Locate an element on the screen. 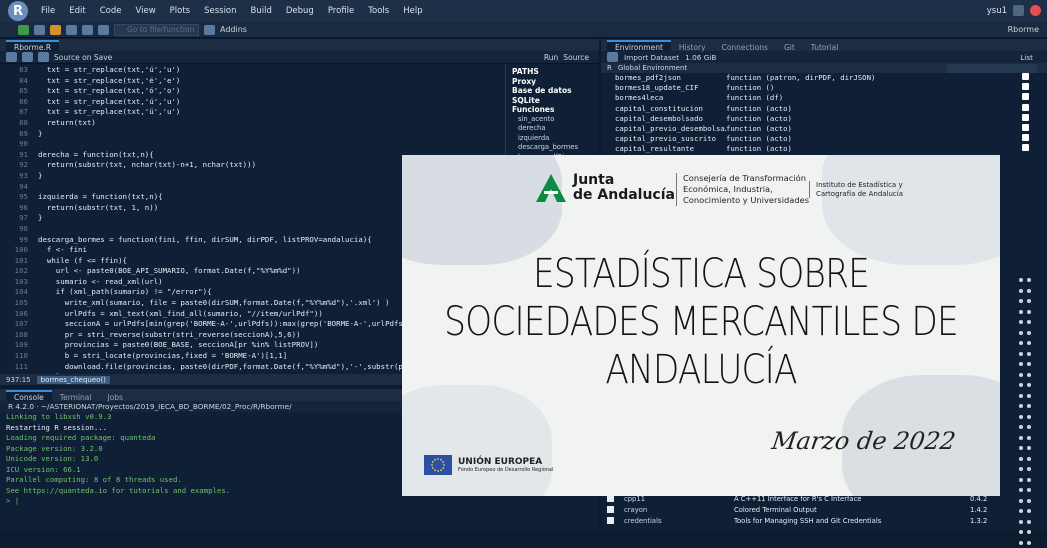 The height and width of the screenshot is (548, 1047). package-row: crayonColored Terminal Output1.4.2 is located at coordinates (824, 509).